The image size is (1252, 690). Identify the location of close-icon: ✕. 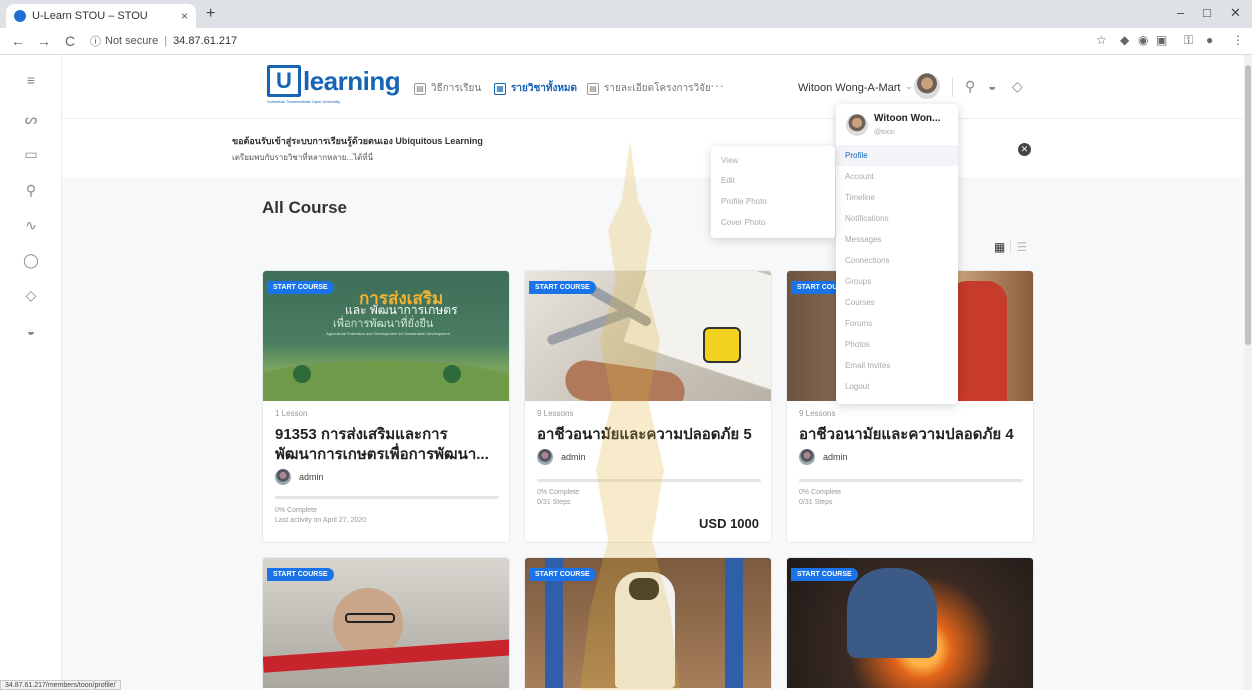
(1024, 149).